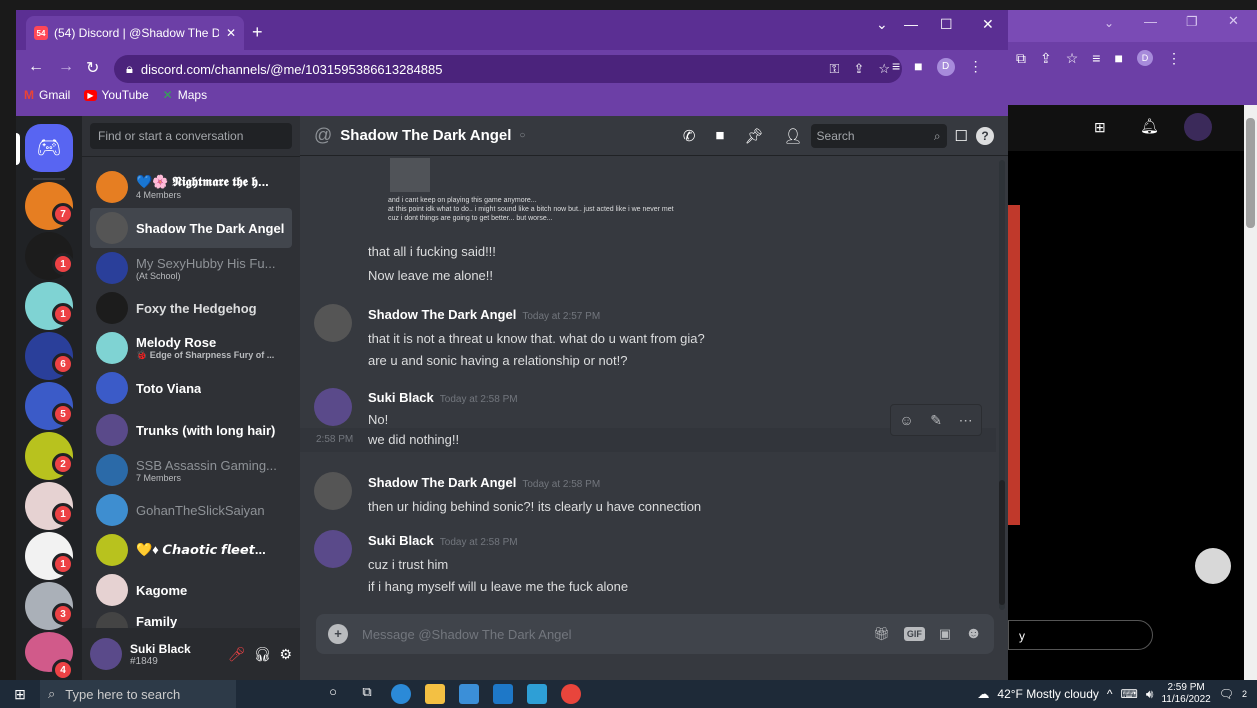 This screenshot has width=1257, height=708. What do you see at coordinates (719, 135) in the screenshot?
I see `video-icon: ■` at bounding box center [719, 135].